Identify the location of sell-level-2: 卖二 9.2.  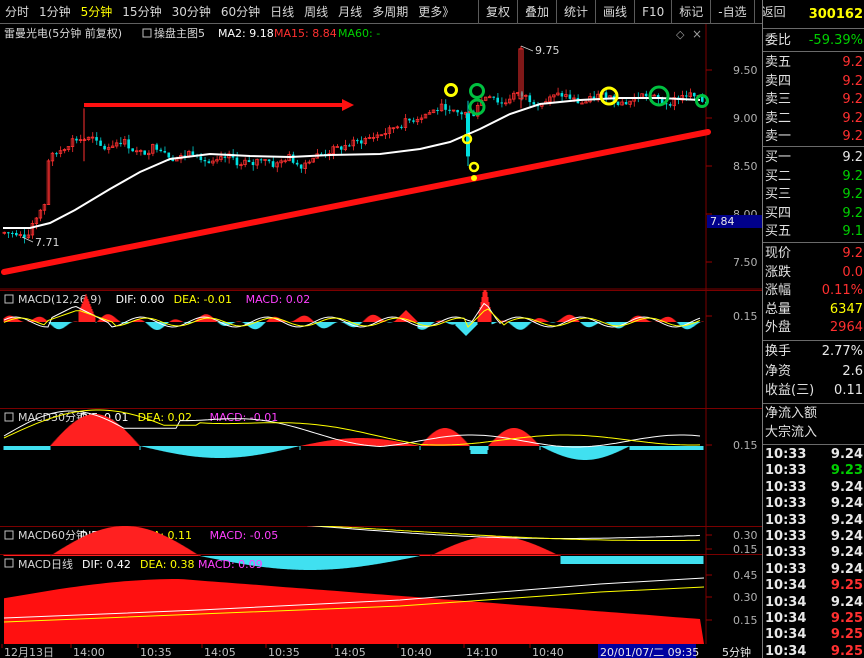
(813, 119).